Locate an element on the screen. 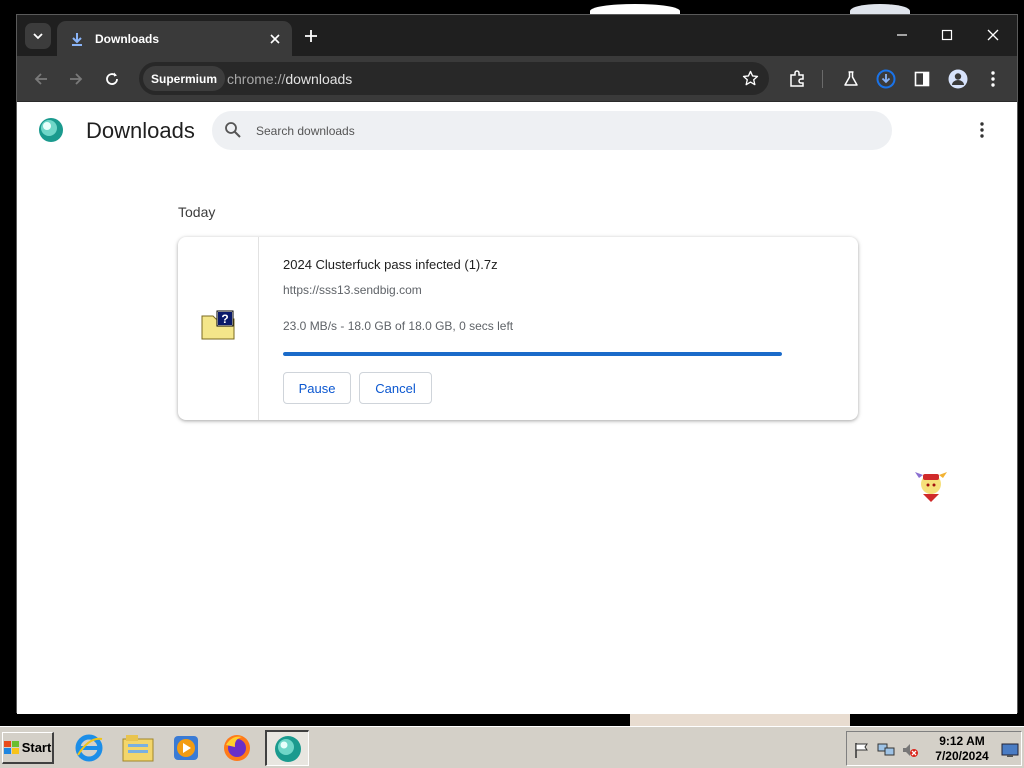  media-player-icon is located at coordinates (186, 748).